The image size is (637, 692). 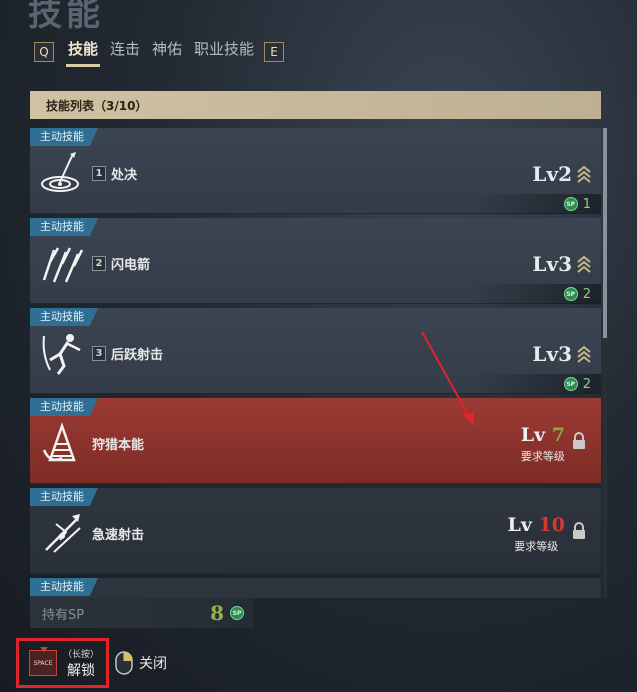 What do you see at coordinates (60, 172) in the screenshot?
I see `target-arrow-icon` at bounding box center [60, 172].